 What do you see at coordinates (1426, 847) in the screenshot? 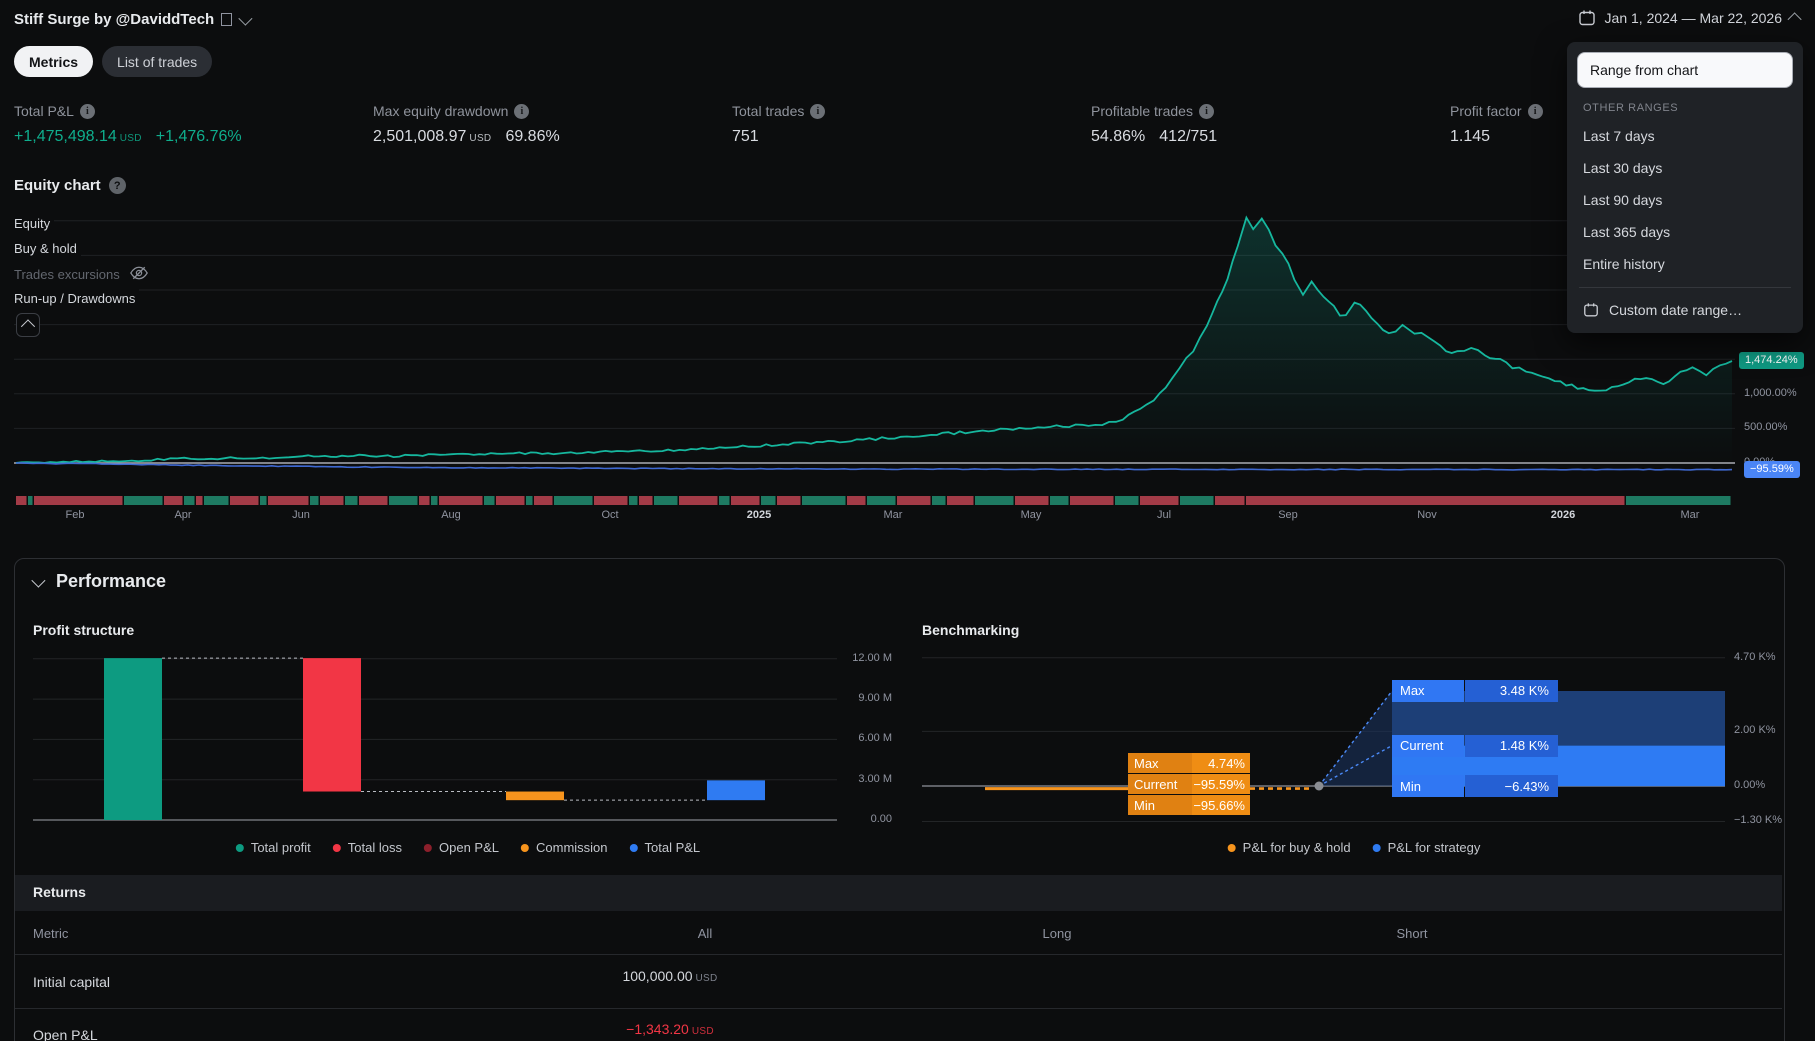
I see `legend-p&l-for-strategy: P&L for strategy` at bounding box center [1426, 847].